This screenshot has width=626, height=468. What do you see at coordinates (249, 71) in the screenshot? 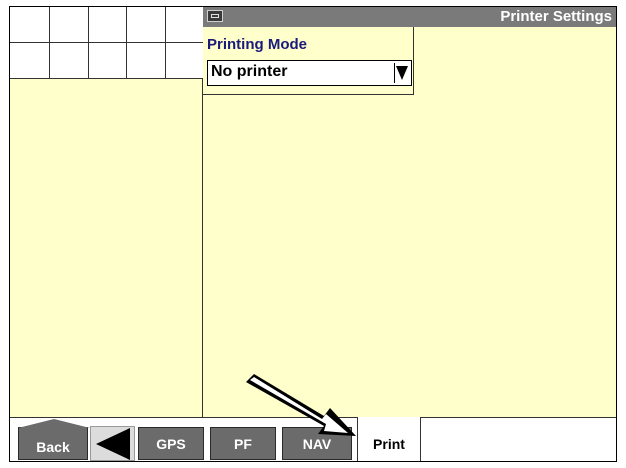
I see `printing-mode-value: No printer` at bounding box center [249, 71].